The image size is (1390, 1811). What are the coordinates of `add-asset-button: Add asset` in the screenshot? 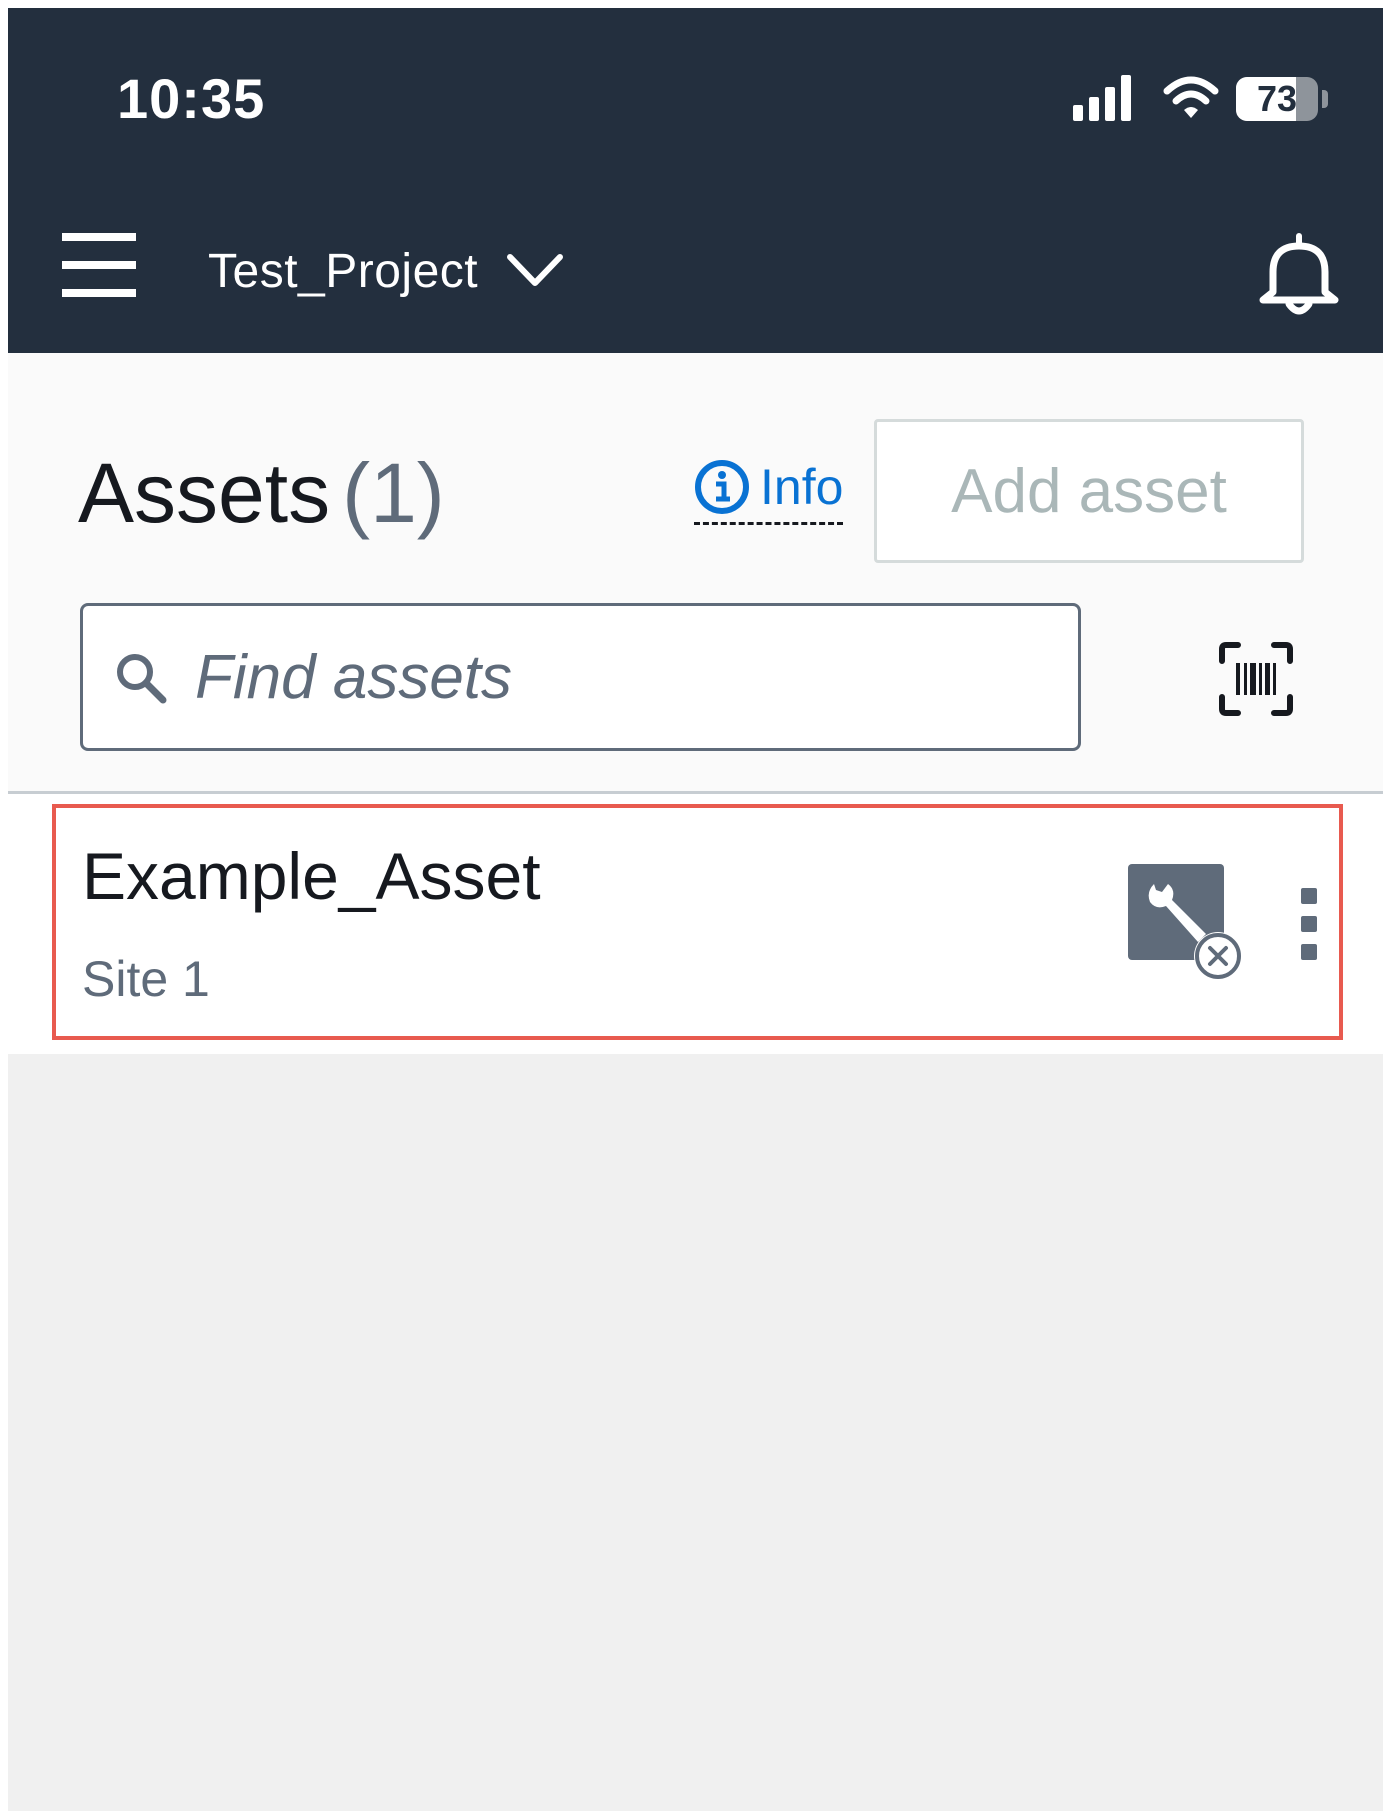 It's located at (1089, 491).